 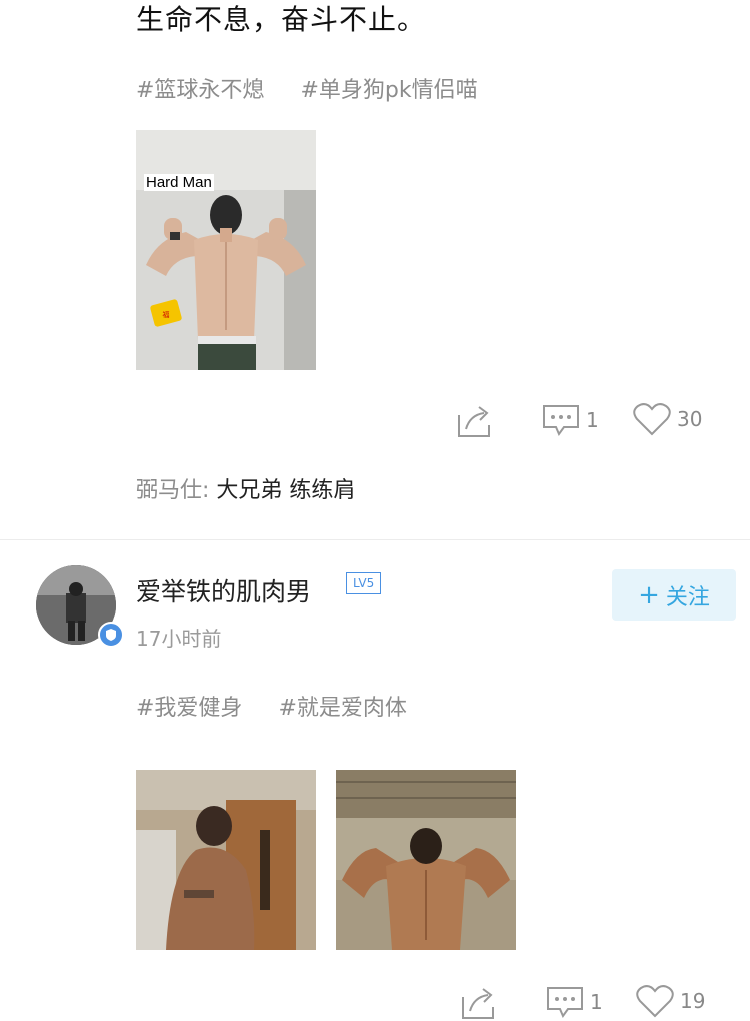 What do you see at coordinates (687, 597) in the screenshot?
I see `follow-label: 关注` at bounding box center [687, 597].